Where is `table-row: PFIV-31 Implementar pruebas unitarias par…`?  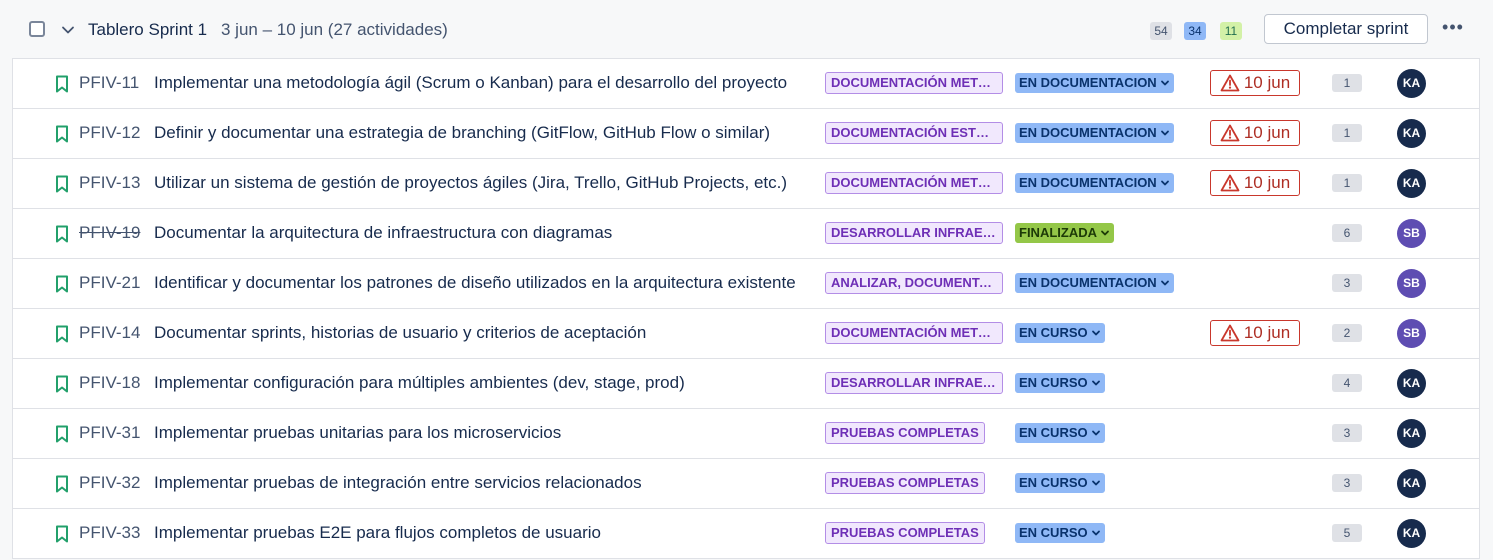 table-row: PFIV-31 Implementar pruebas unitarias par… is located at coordinates (746, 434).